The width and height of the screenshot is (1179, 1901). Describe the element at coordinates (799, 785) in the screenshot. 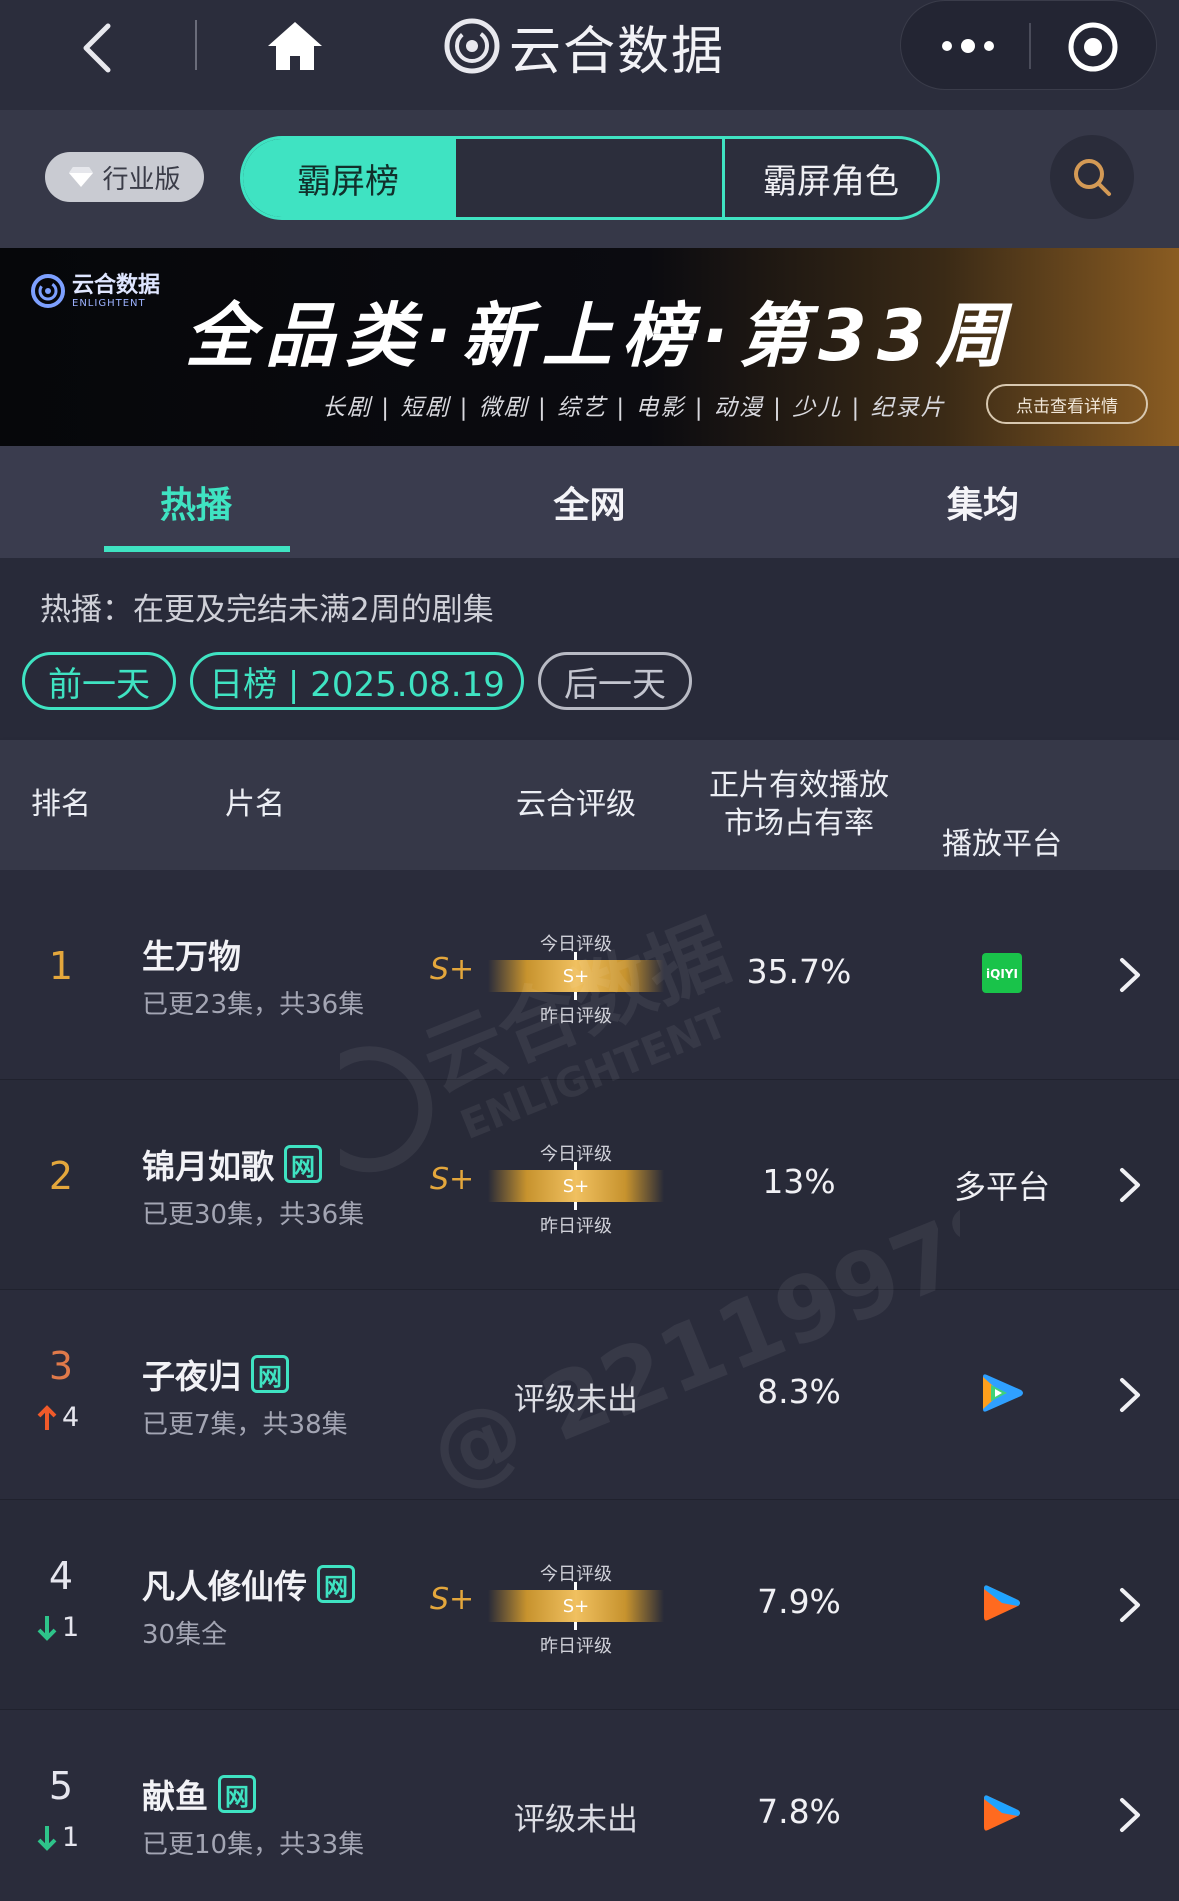

I see `header-share-line1: 正片有效播放` at that location.